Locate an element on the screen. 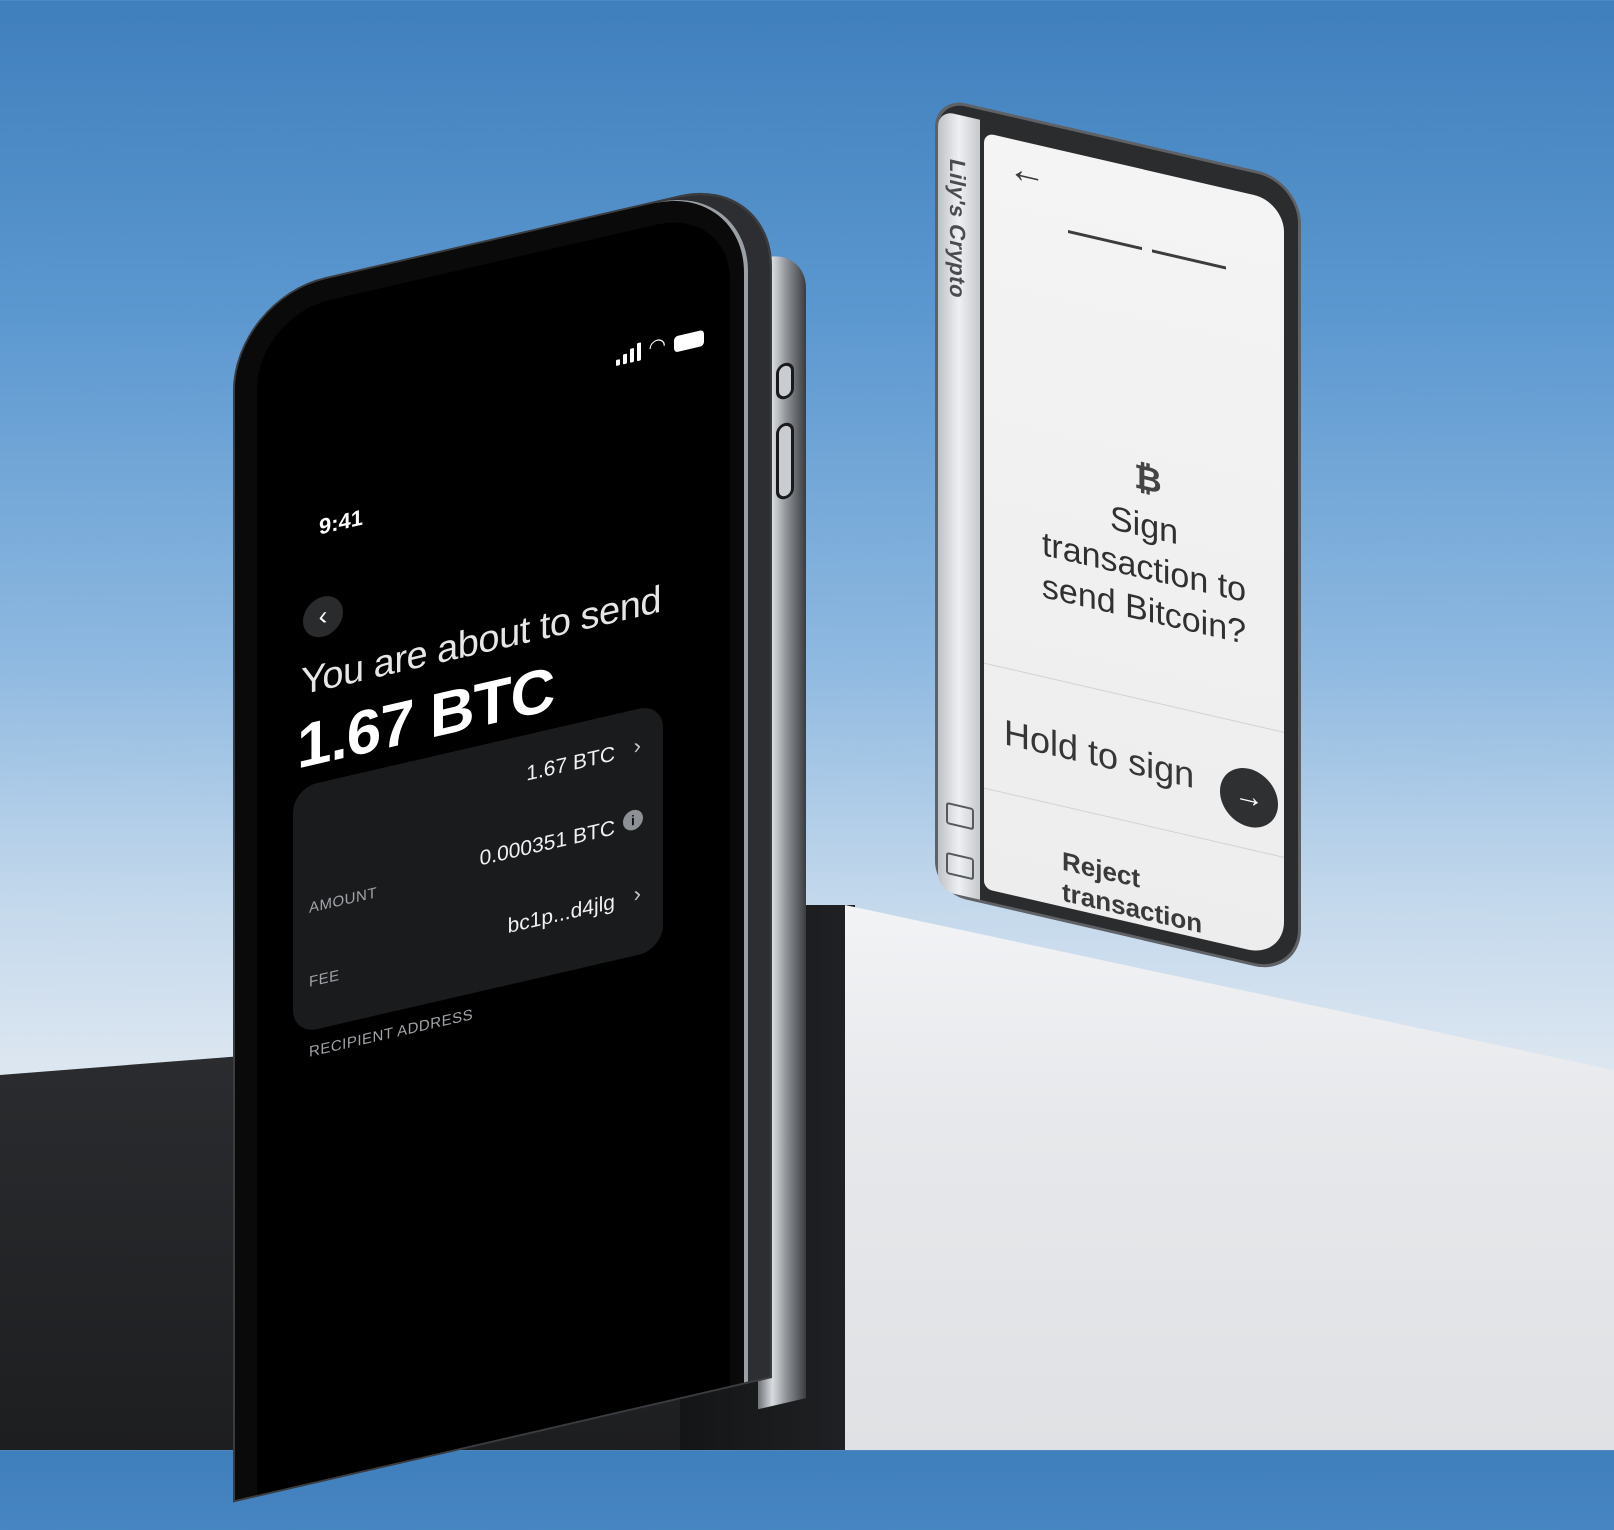  phone-volume-button is located at coordinates (785, 461).